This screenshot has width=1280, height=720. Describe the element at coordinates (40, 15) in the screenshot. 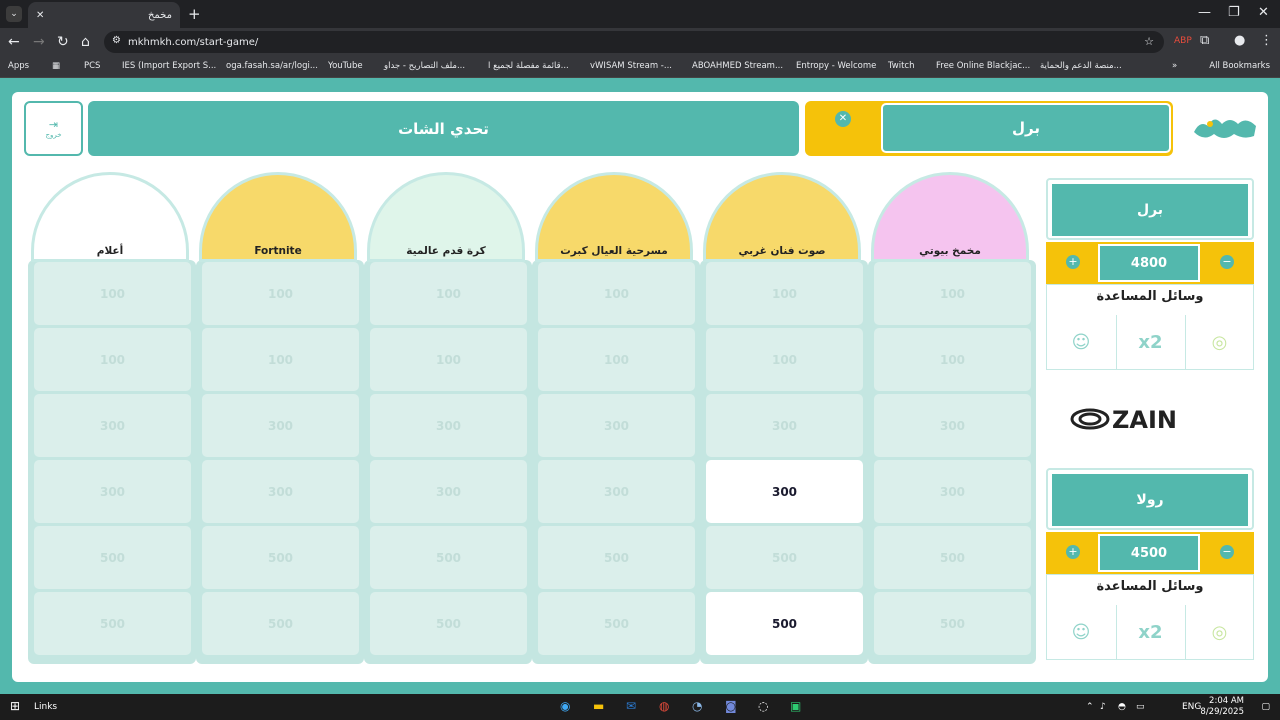

I see `close-icon: ✕` at that location.